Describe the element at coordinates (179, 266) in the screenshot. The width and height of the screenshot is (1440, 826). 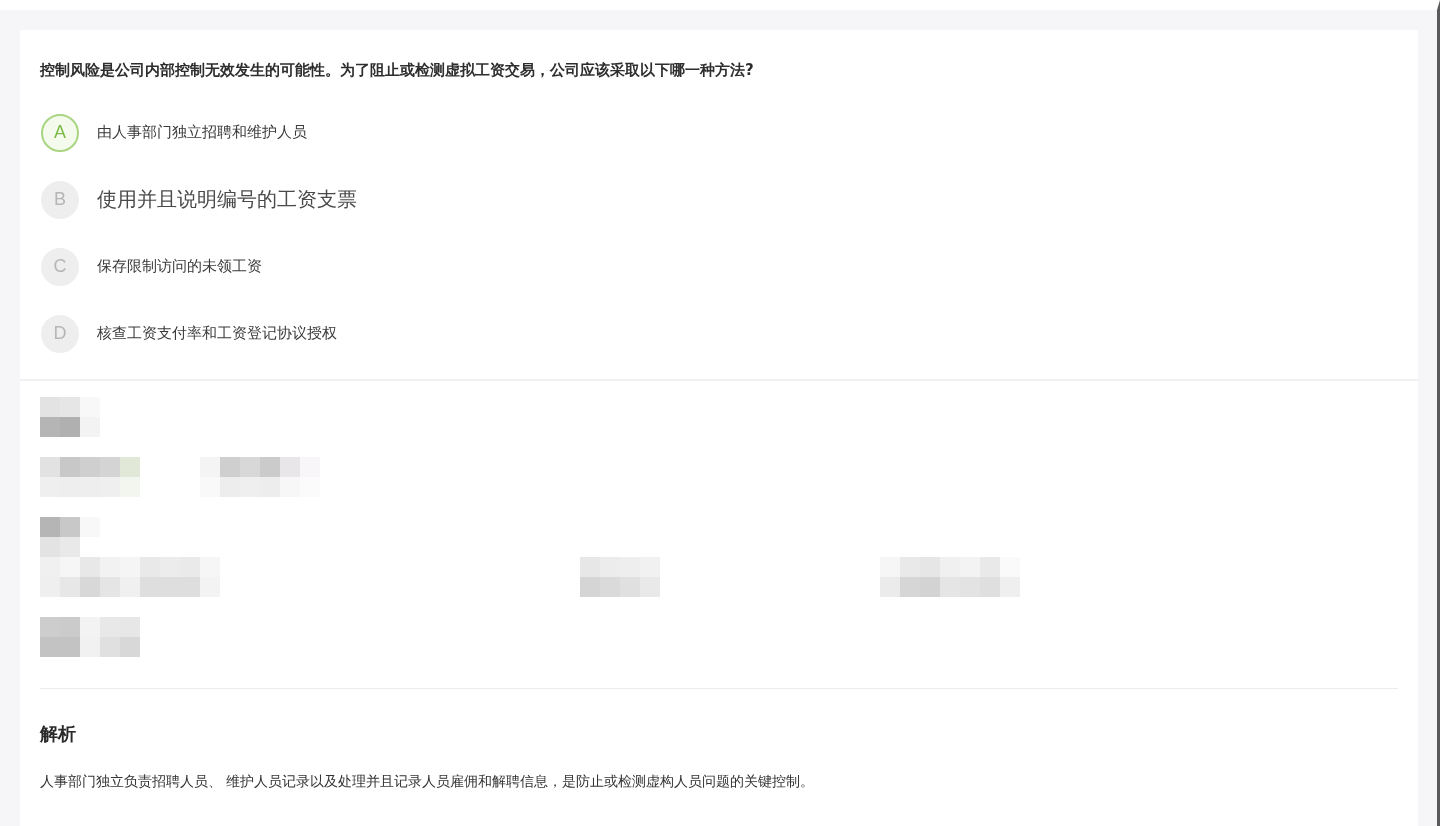
I see `option-label: 保存限制访问的未领工资` at that location.